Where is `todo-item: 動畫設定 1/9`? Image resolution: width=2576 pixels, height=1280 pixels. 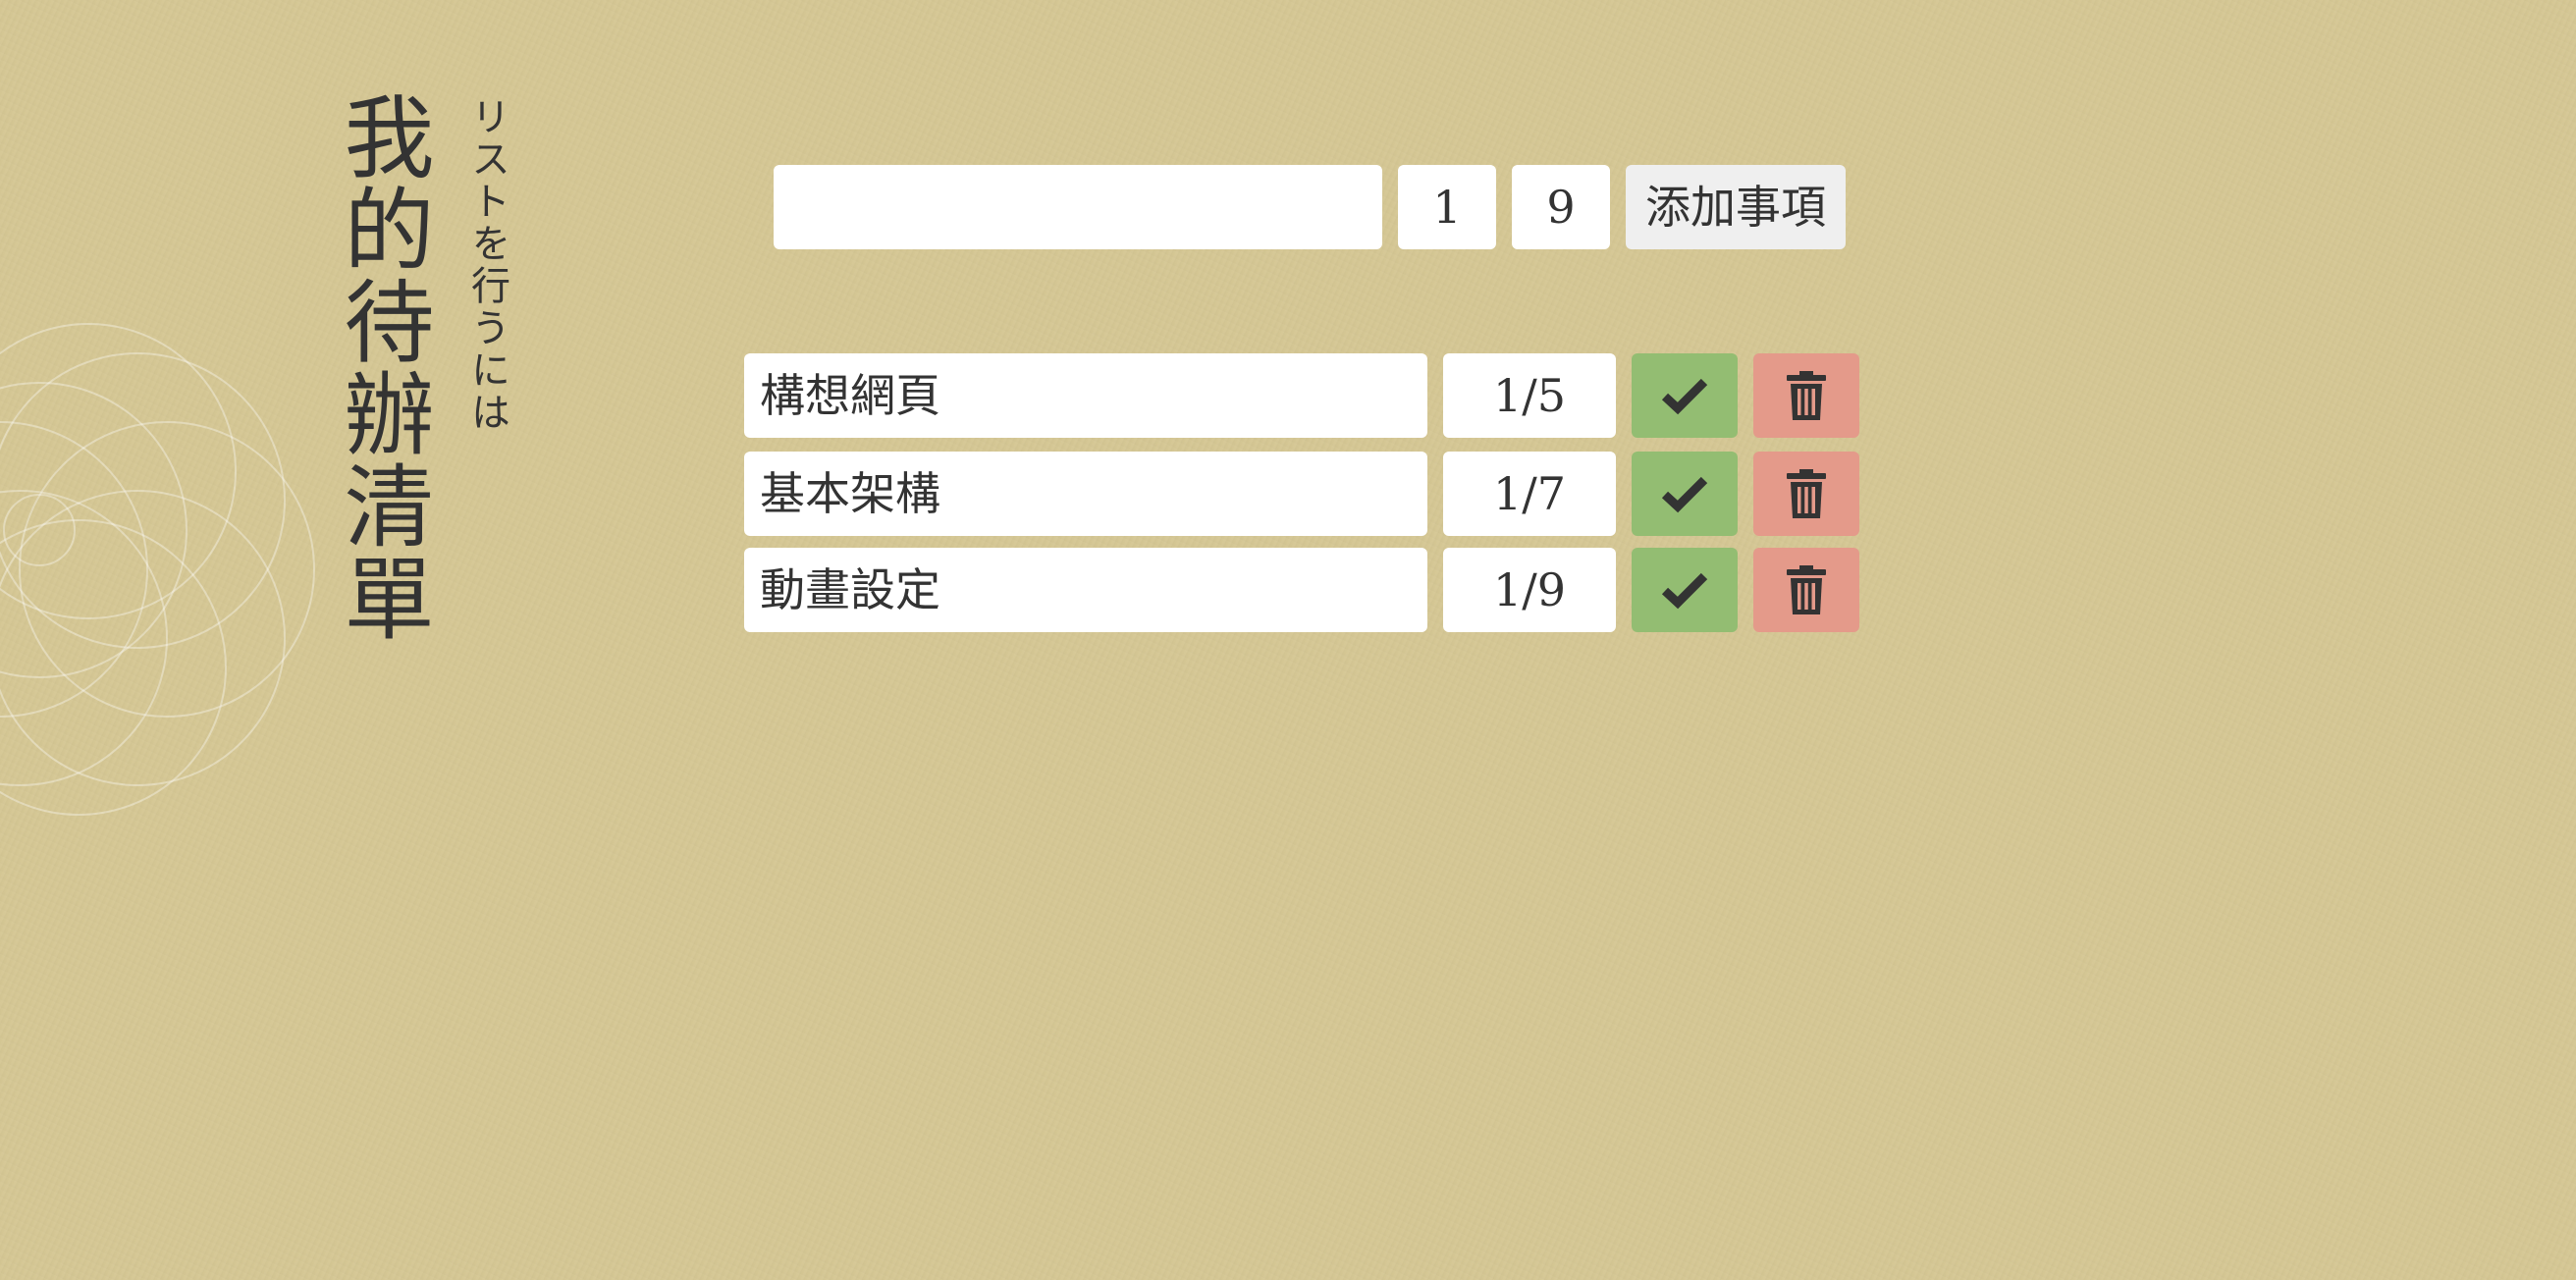 todo-item: 動畫設定 1/9 is located at coordinates (1288, 590).